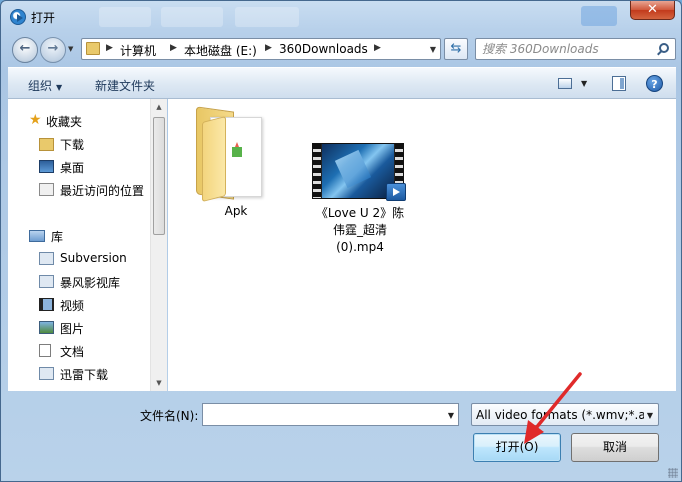 This screenshot has width=682, height=482. I want to click on resize-grip, so click(673, 473).